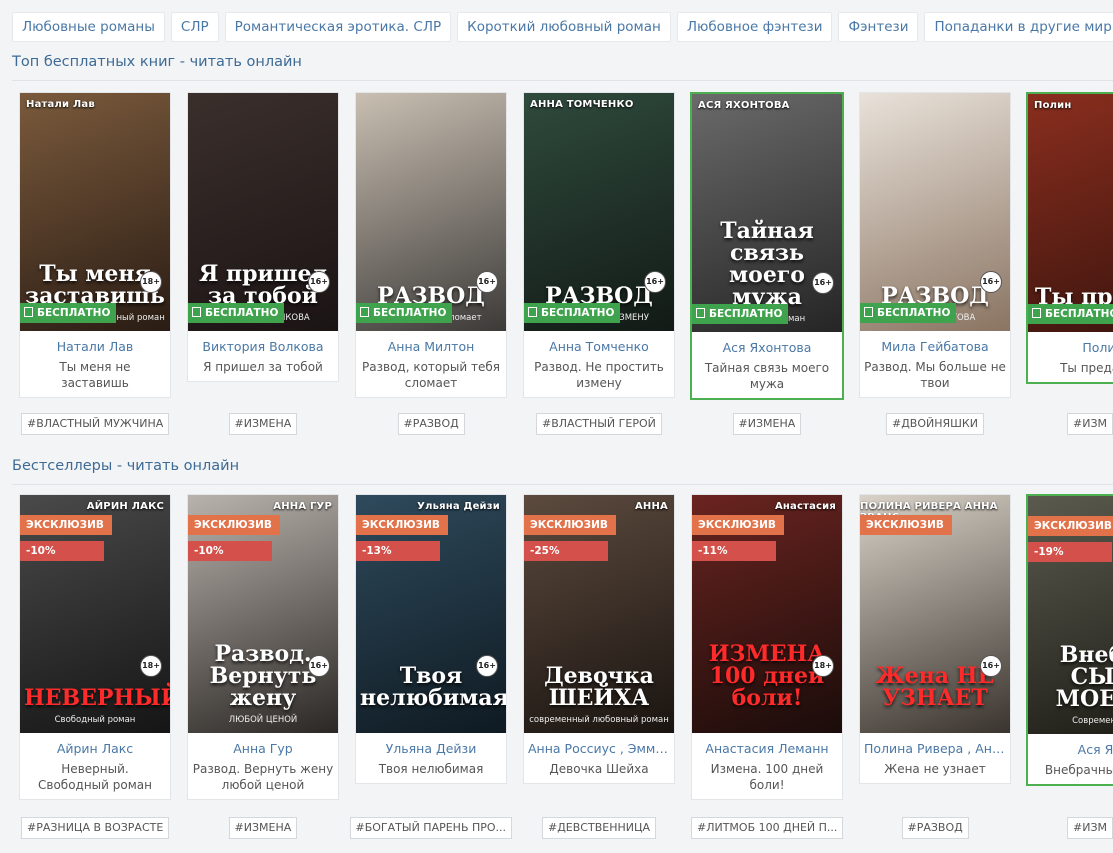  I want to click on cover-title-text: Развод. Вернуть жену, so click(263, 676).